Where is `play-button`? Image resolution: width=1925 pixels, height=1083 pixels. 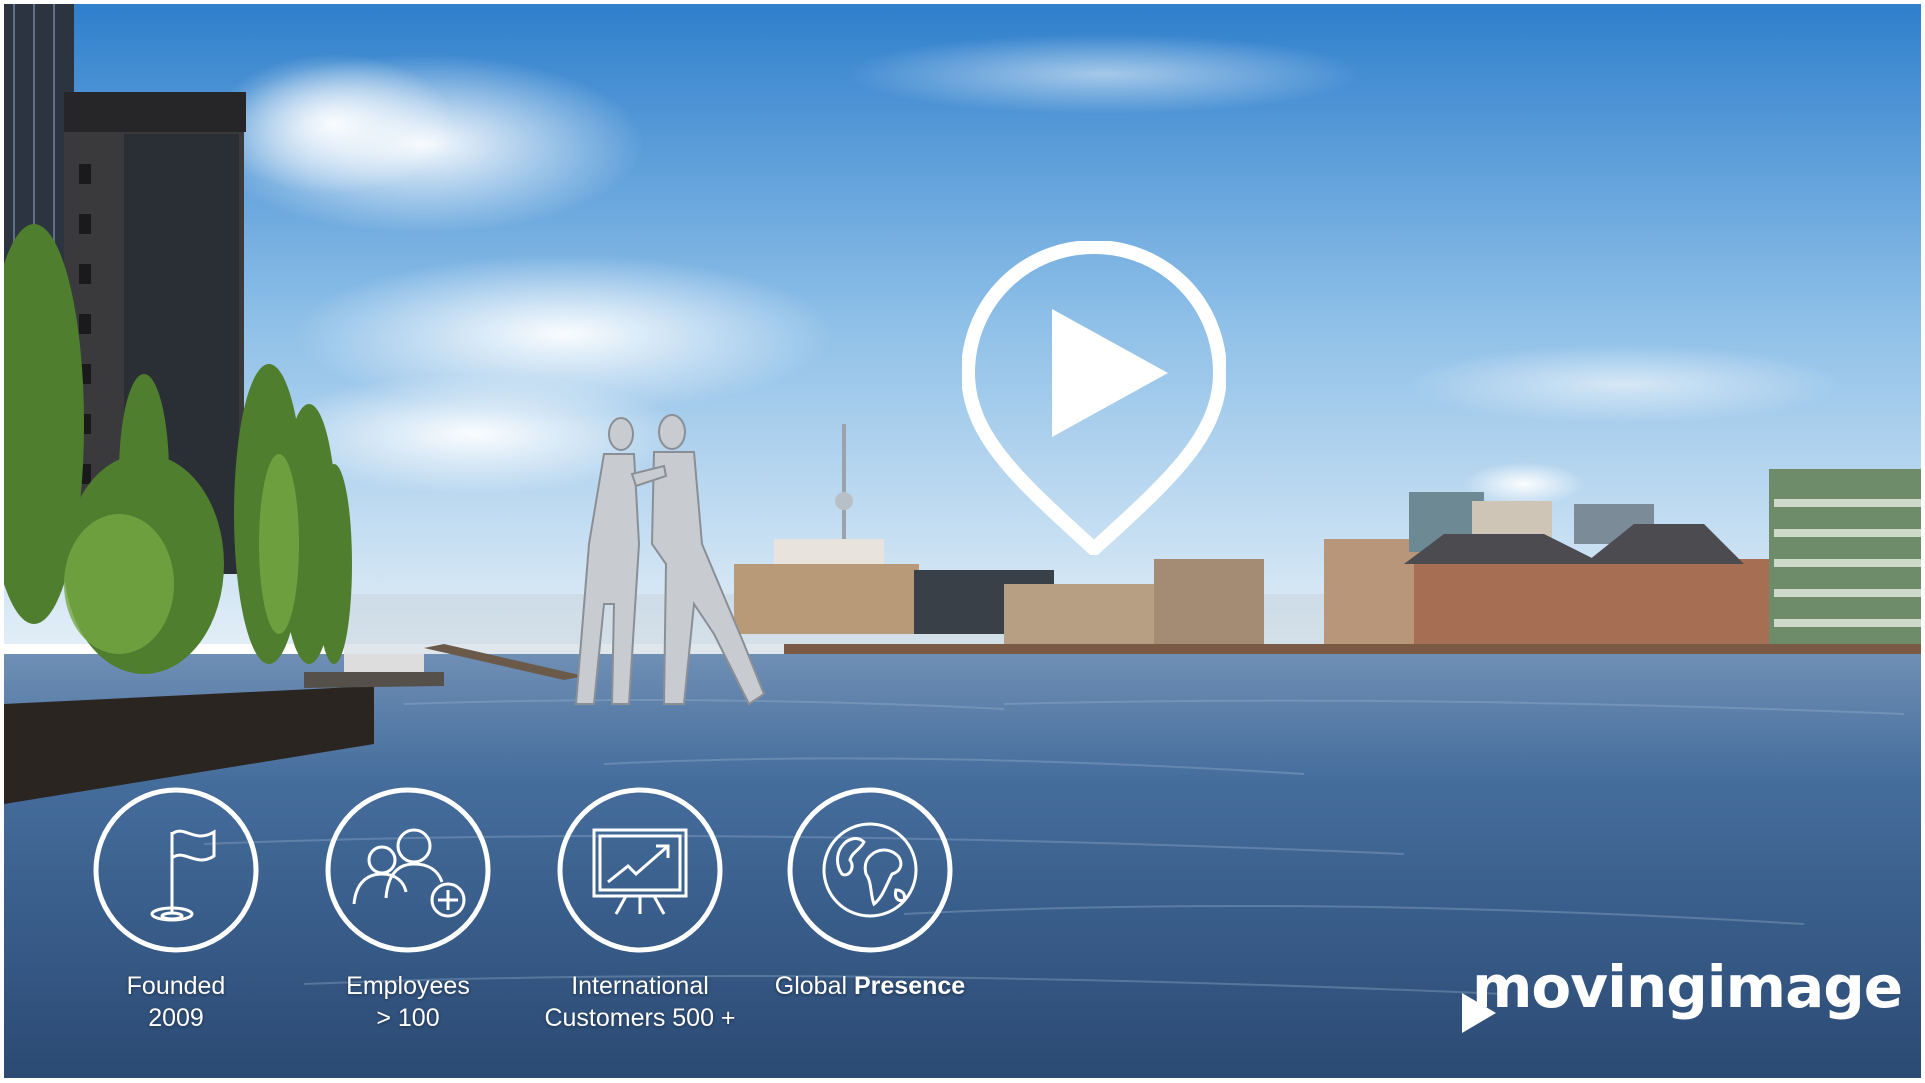
play-button is located at coordinates (1094, 398).